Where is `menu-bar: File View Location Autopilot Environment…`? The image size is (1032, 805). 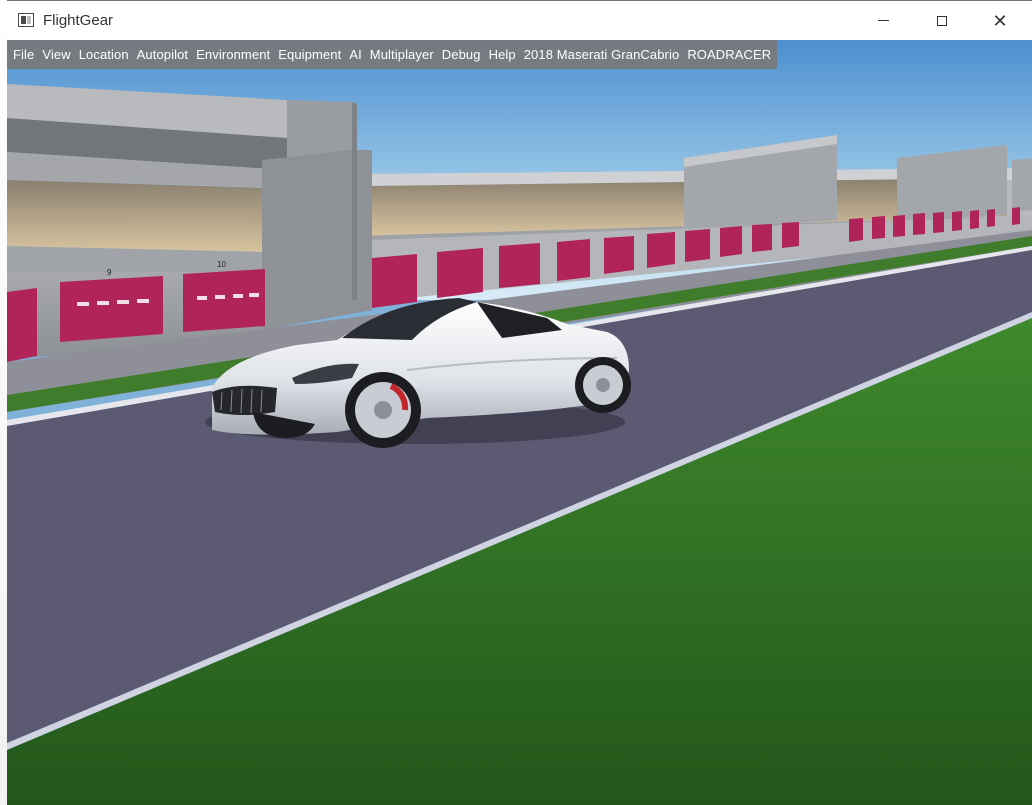 menu-bar: File View Location Autopilot Environment… is located at coordinates (392, 54).